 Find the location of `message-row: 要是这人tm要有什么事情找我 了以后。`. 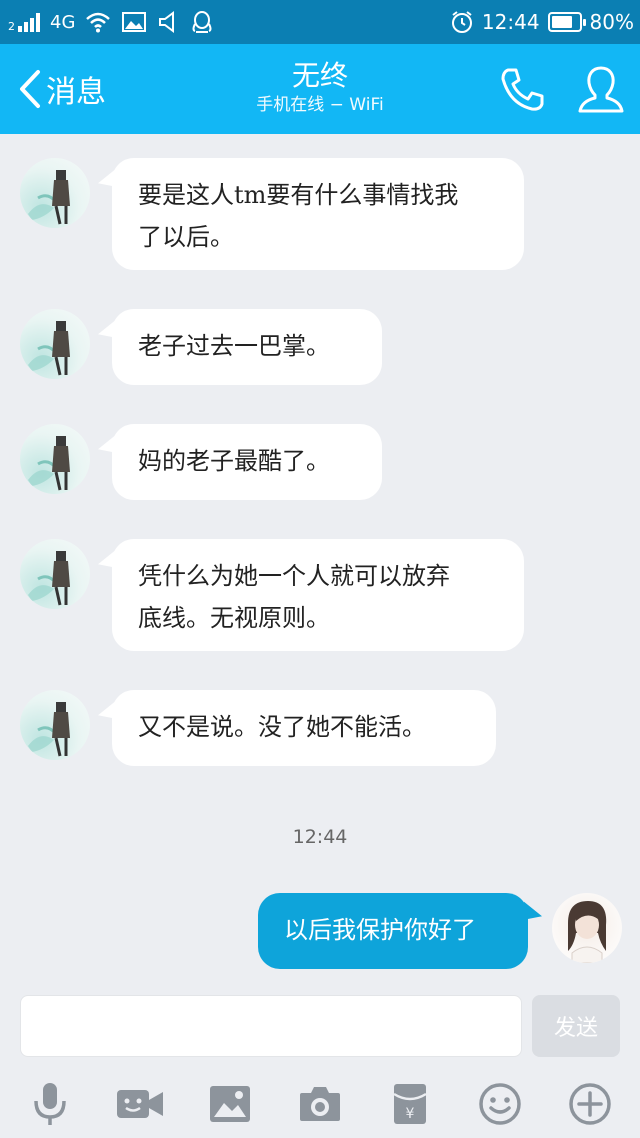

message-row: 要是这人tm要有什么事情找我 了以后。 is located at coordinates (320, 214).